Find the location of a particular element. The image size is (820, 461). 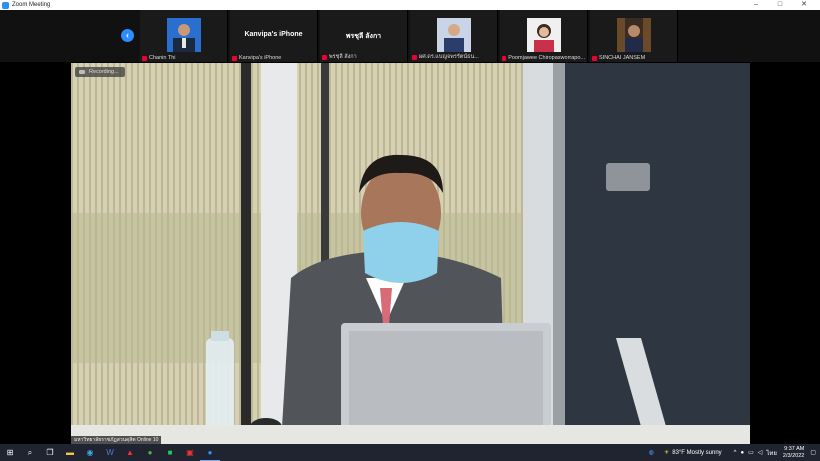

language-indicator: ไทย is located at coordinates (771, 453).